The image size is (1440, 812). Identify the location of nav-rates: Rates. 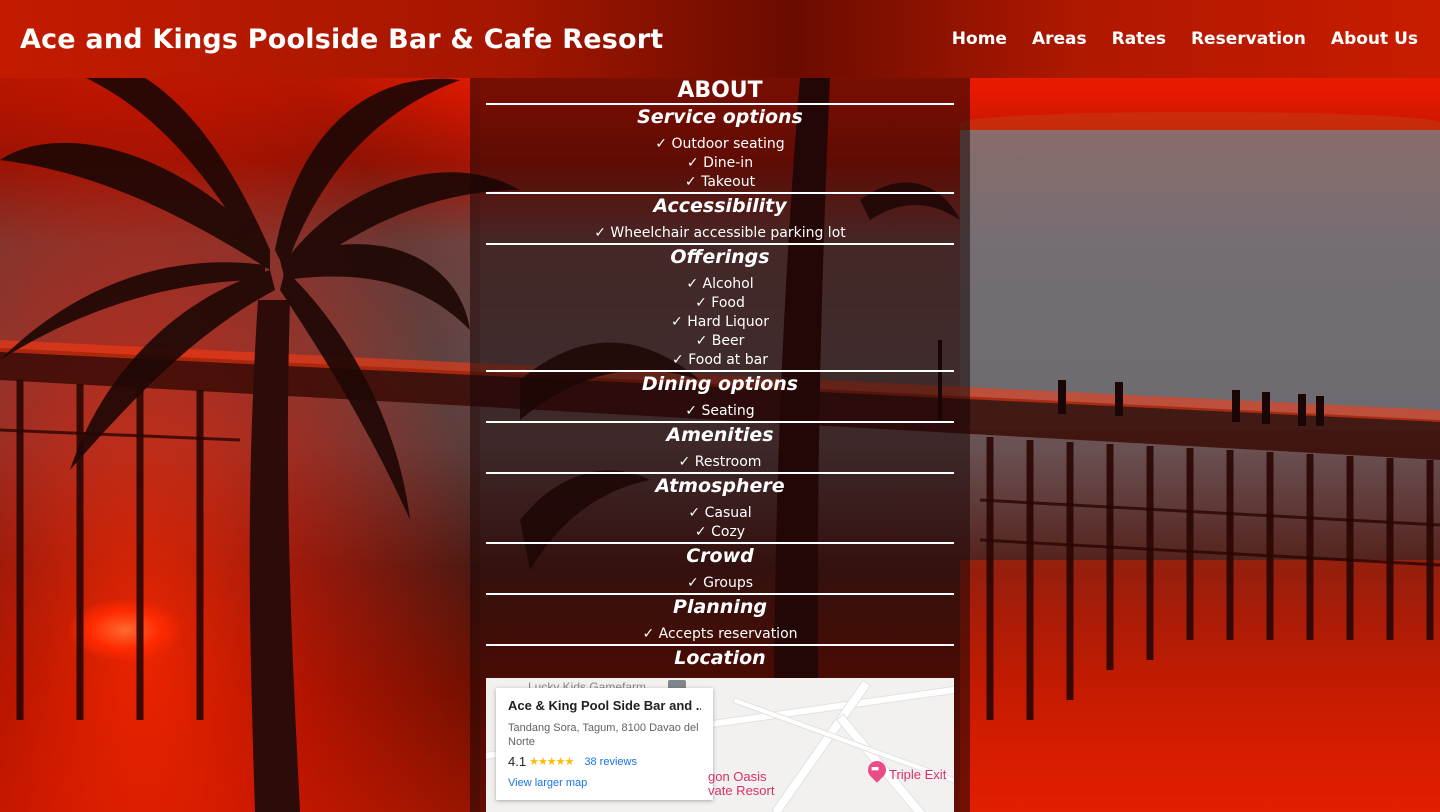
(1139, 39).